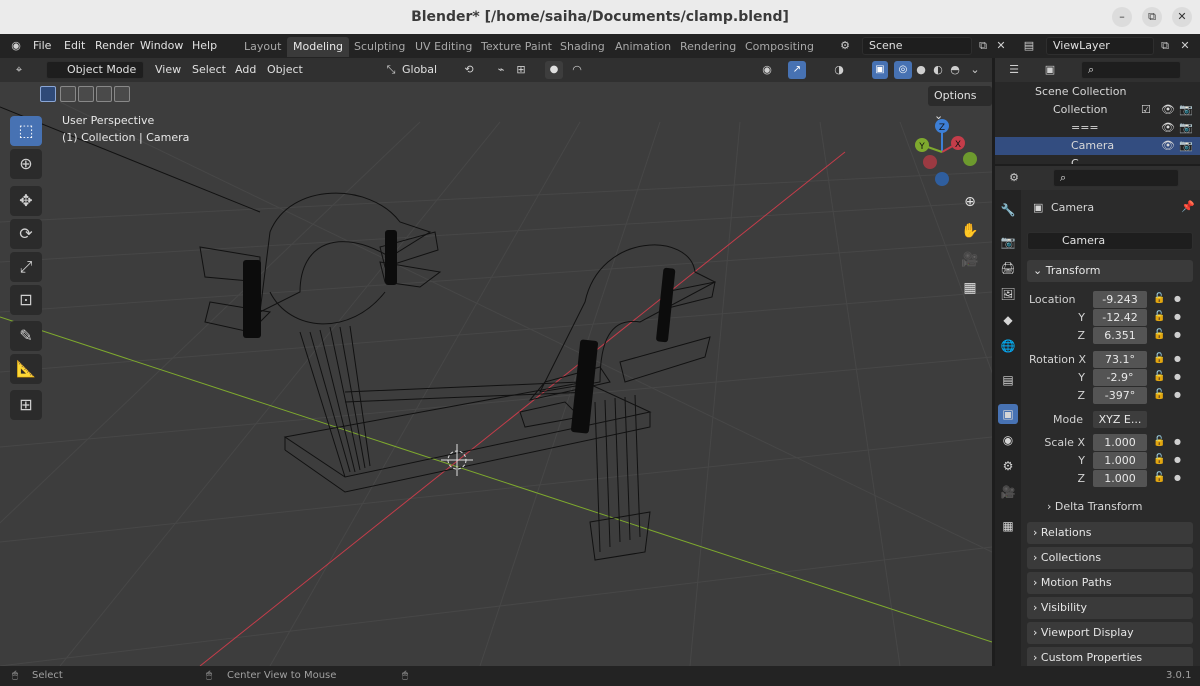 The height and width of the screenshot is (686, 1200). What do you see at coordinates (26, 267) in the screenshot?
I see `scale-tool-icon: ⤢` at bounding box center [26, 267].